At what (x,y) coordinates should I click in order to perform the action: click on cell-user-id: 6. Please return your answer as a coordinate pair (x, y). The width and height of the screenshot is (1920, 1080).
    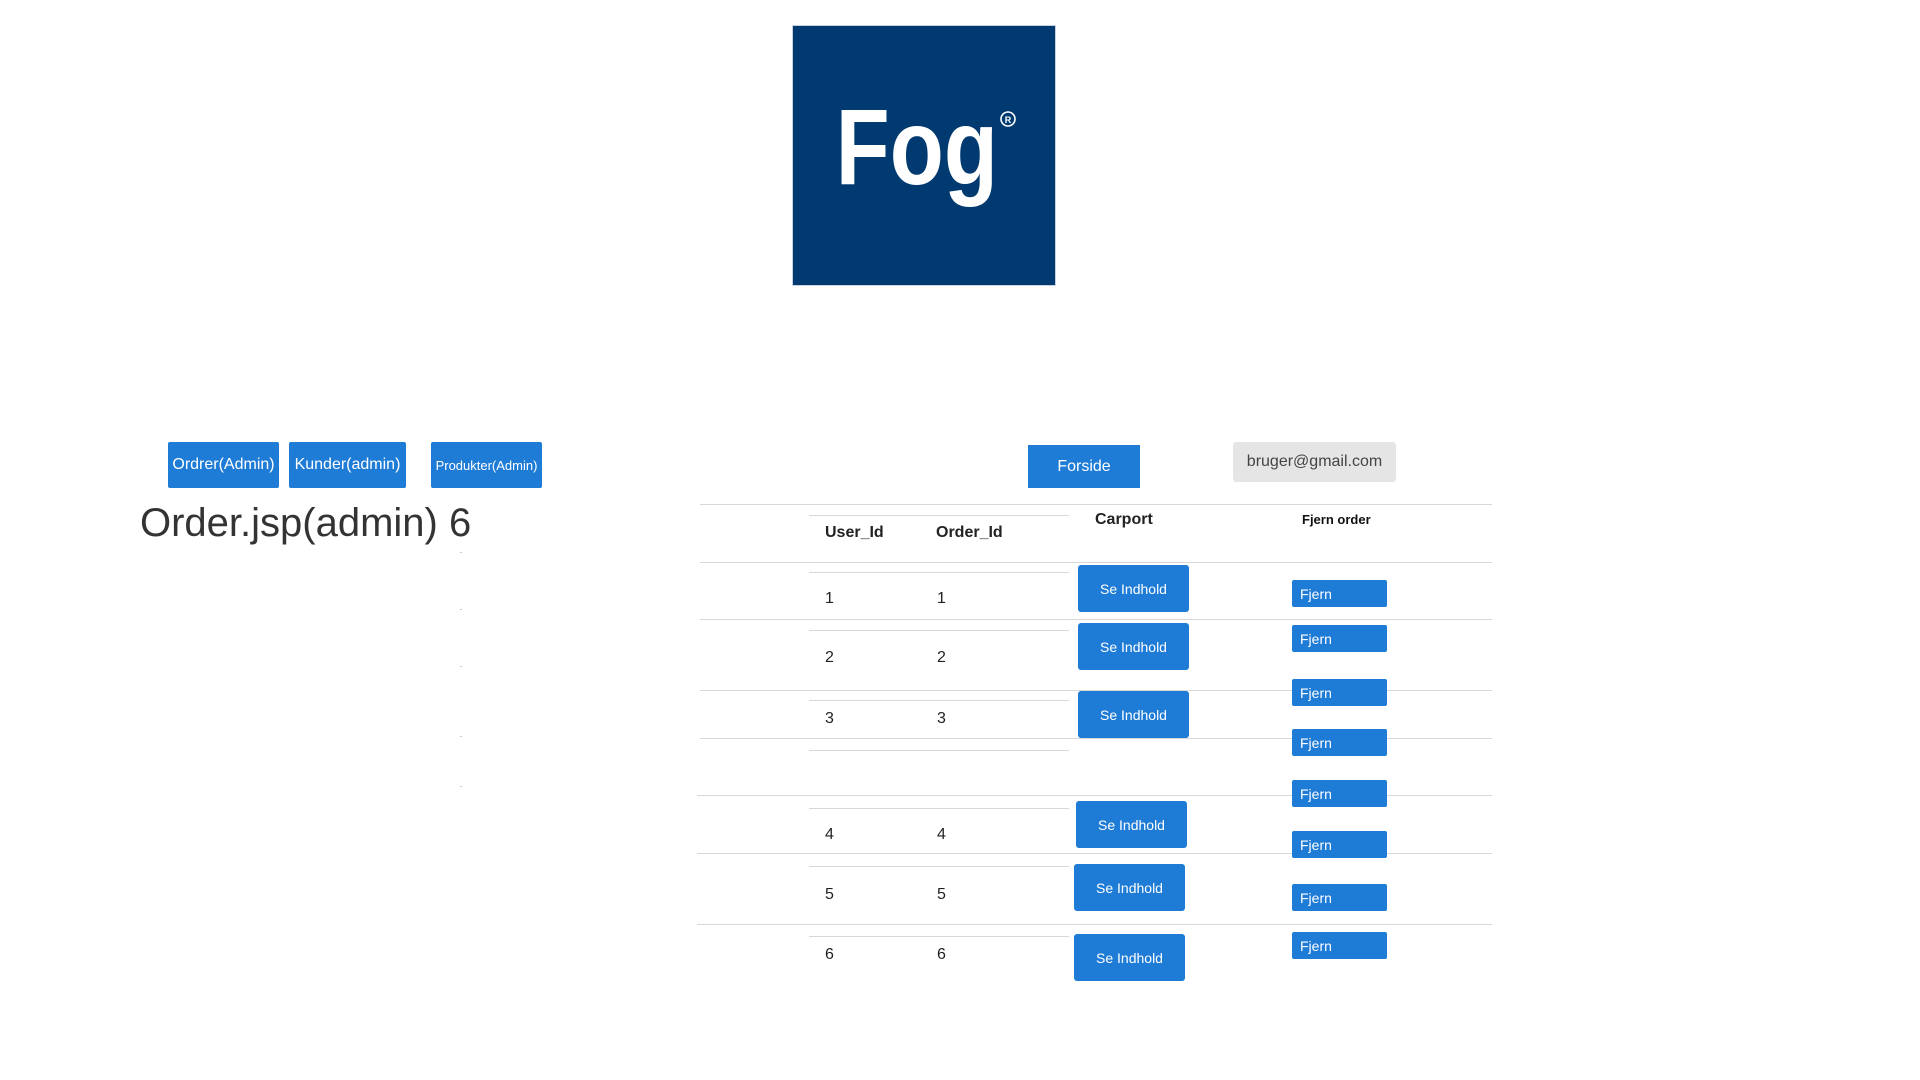
    Looking at the image, I should click on (829, 954).